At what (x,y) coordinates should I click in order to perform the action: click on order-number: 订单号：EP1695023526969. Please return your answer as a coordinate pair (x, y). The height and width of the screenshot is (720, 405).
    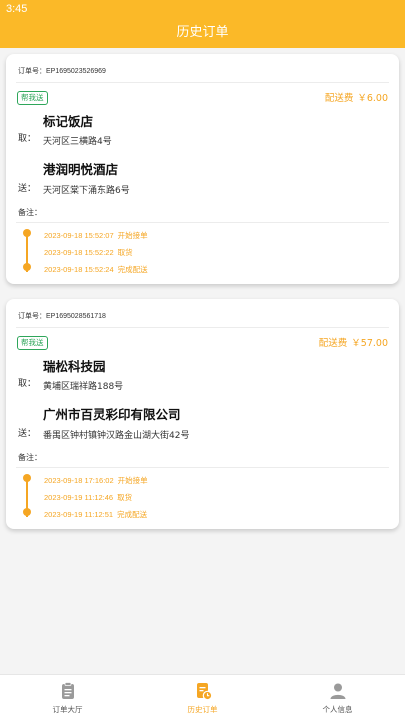
    Looking at the image, I should click on (62, 71).